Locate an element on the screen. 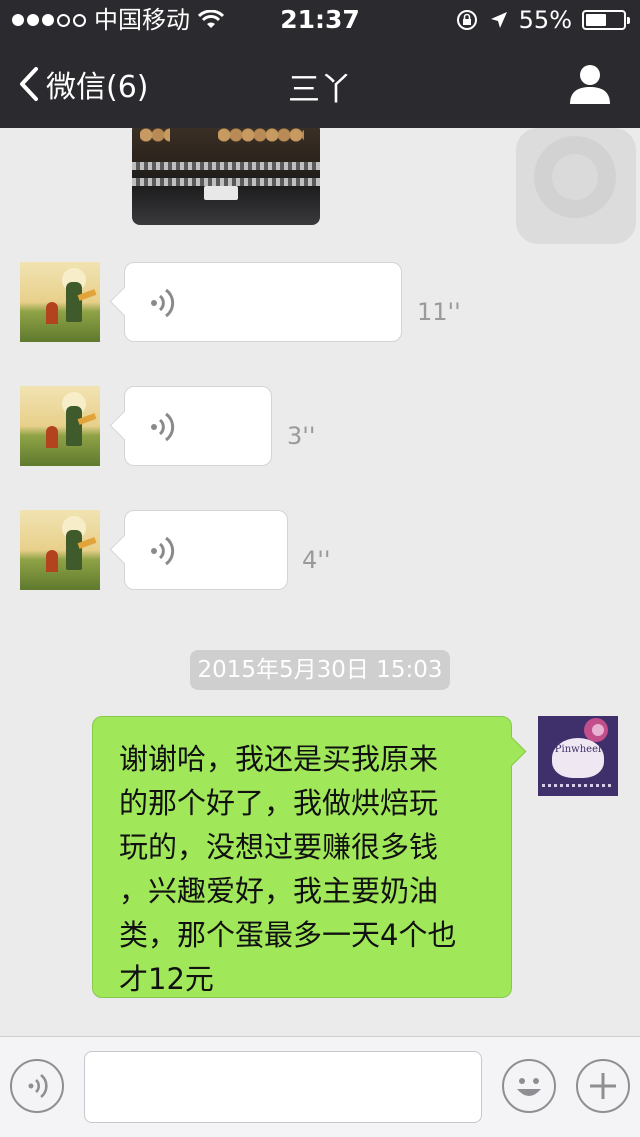 The image size is (640, 1137). message-line: 才12元 is located at coordinates (166, 979).